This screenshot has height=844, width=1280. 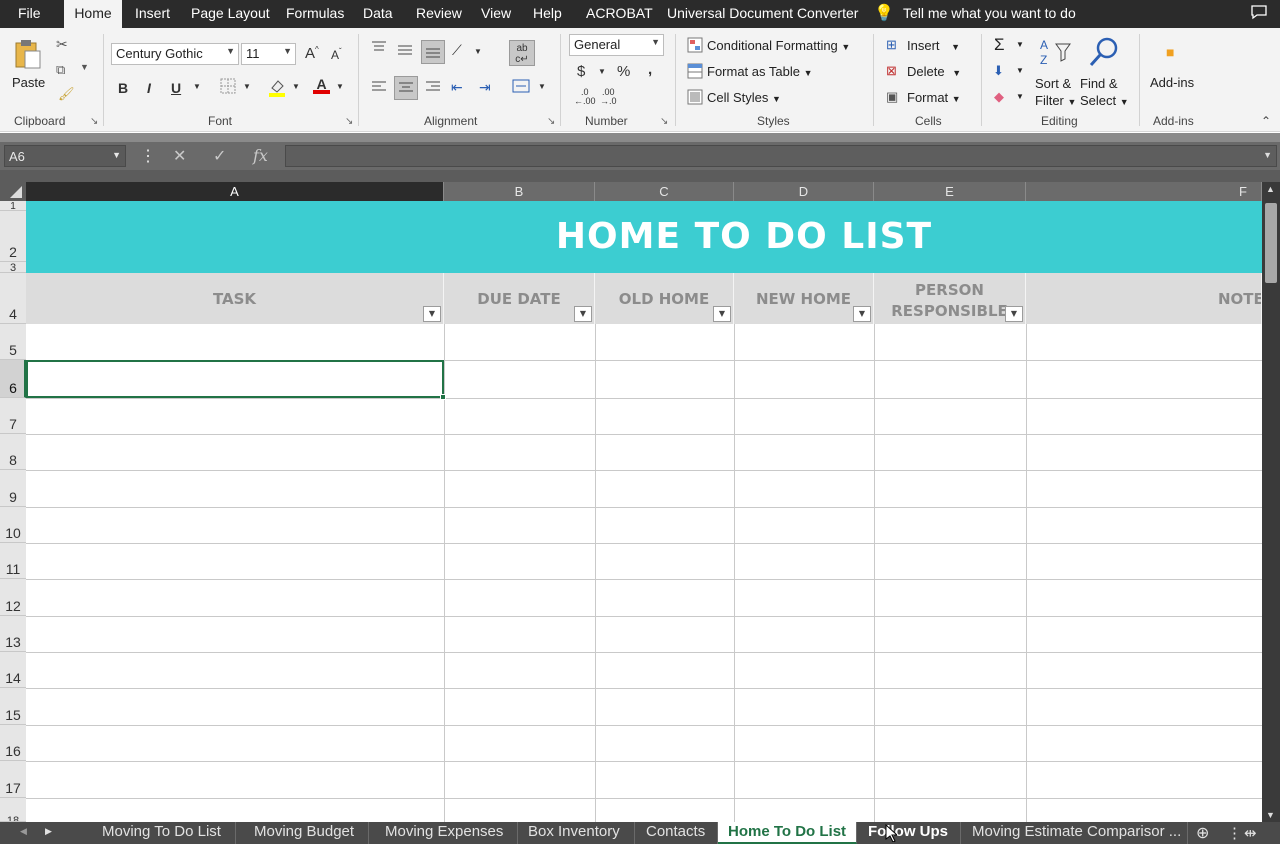 What do you see at coordinates (522, 53) in the screenshot?
I see `wrap-text-icon: ab c↵` at bounding box center [522, 53].